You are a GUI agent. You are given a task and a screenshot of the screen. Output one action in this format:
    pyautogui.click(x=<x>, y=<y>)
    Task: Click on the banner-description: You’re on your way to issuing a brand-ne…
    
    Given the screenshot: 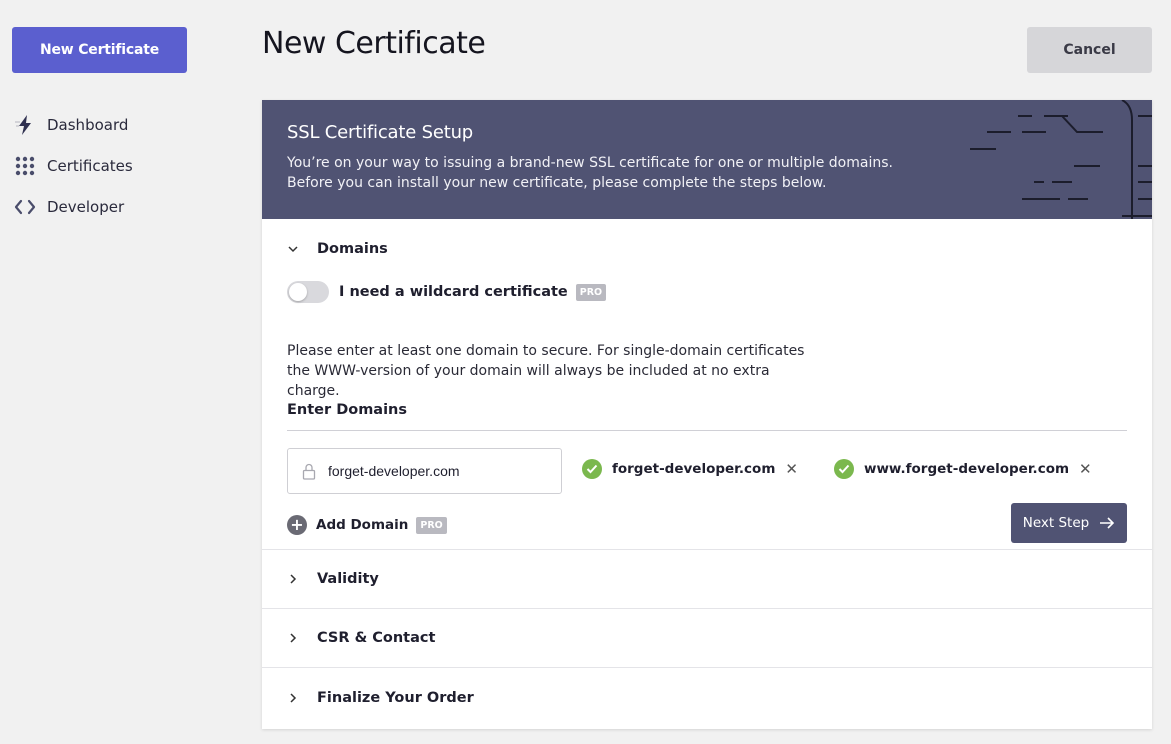 What is the action you would take?
    pyautogui.click(x=590, y=173)
    